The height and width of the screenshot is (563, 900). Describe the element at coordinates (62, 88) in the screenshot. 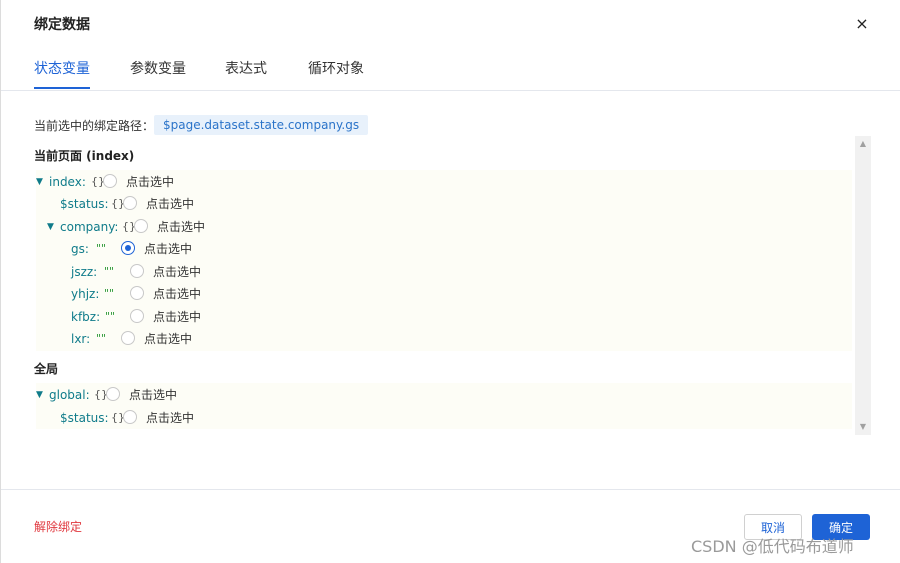

I see `active-tab-indicator` at that location.